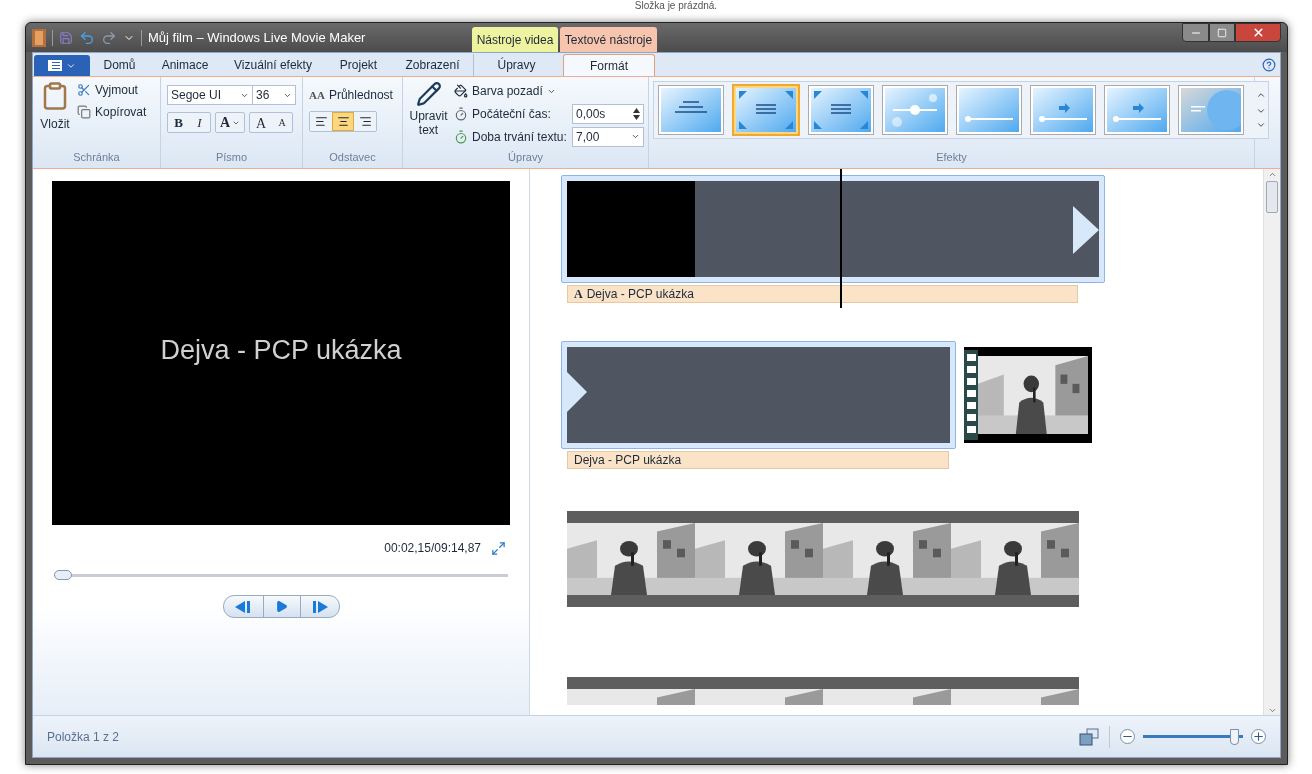  I want to click on font-size-dropdown: 36, so click(274, 95).